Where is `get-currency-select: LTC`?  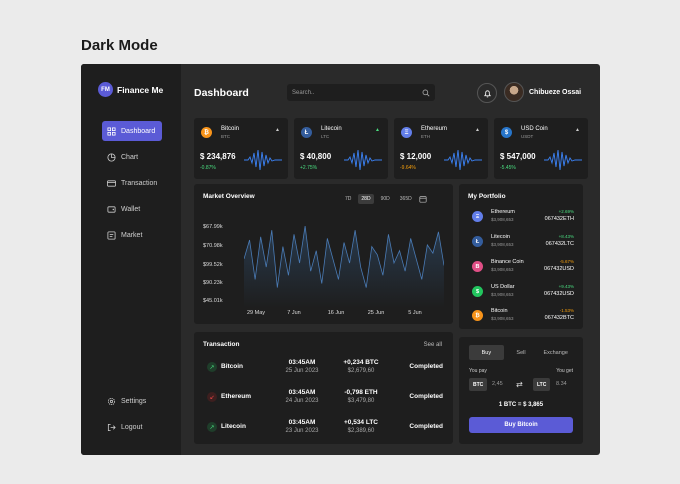 get-currency-select: LTC is located at coordinates (542, 384).